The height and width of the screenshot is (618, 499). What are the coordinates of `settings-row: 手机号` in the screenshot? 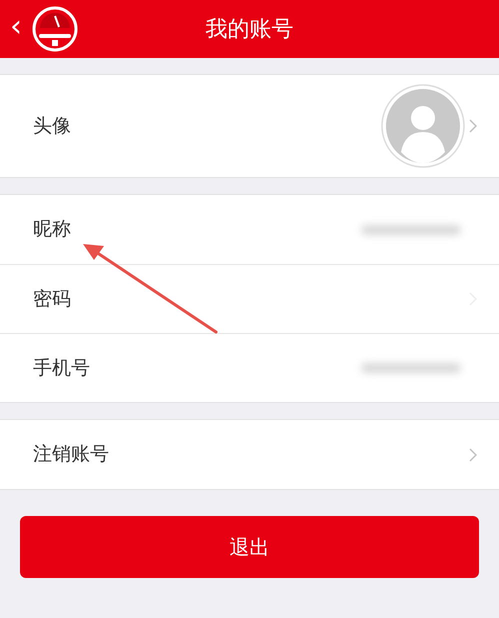 It's located at (249, 367).